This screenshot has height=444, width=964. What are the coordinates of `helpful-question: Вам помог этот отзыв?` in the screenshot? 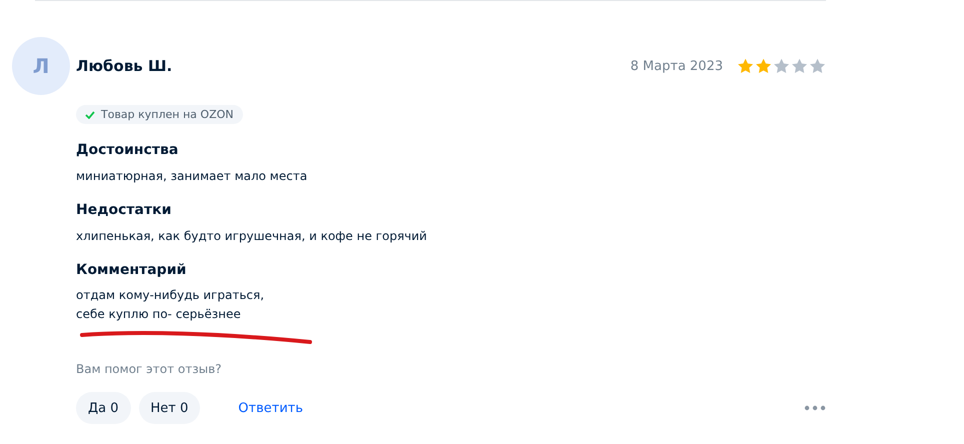 It's located at (149, 369).